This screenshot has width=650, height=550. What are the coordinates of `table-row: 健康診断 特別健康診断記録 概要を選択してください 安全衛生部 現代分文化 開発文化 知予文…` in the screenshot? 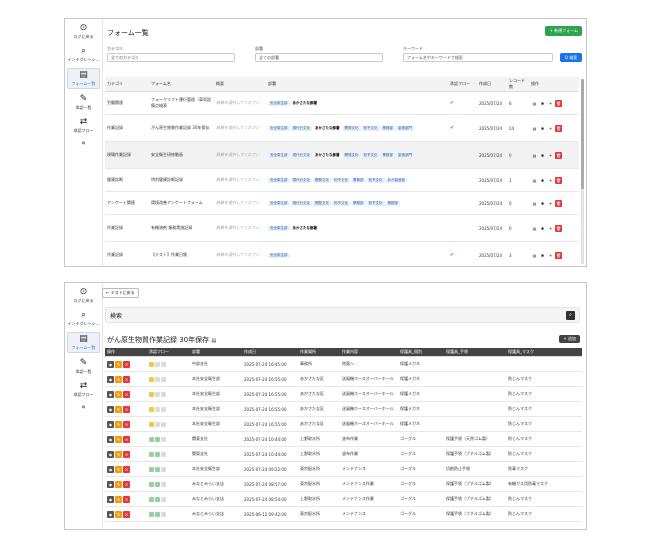 It's located at (342, 180).